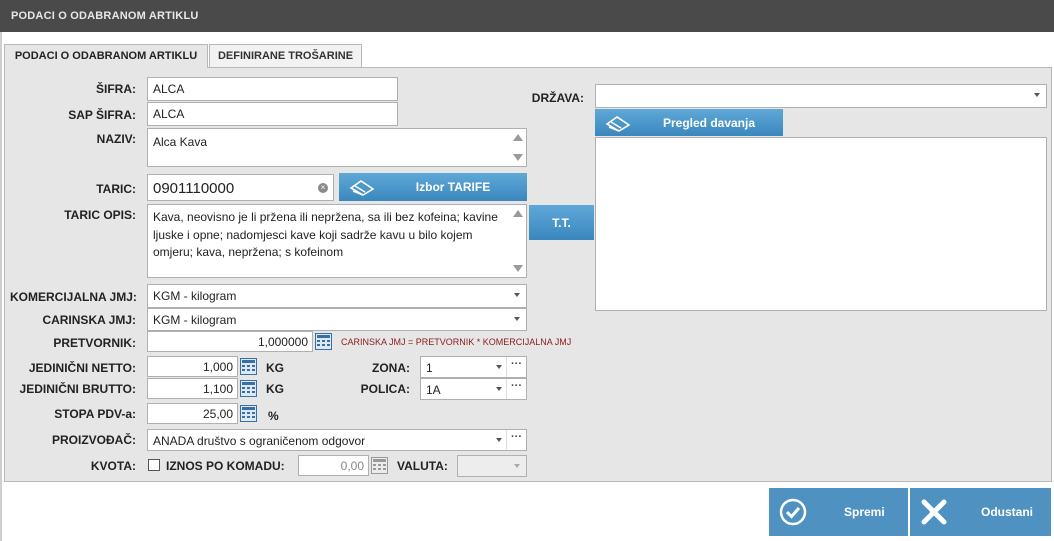 The image size is (1054, 541). What do you see at coordinates (94, 440) in the screenshot?
I see `proizvodac-label: PROIZVOĐAČ:` at bounding box center [94, 440].